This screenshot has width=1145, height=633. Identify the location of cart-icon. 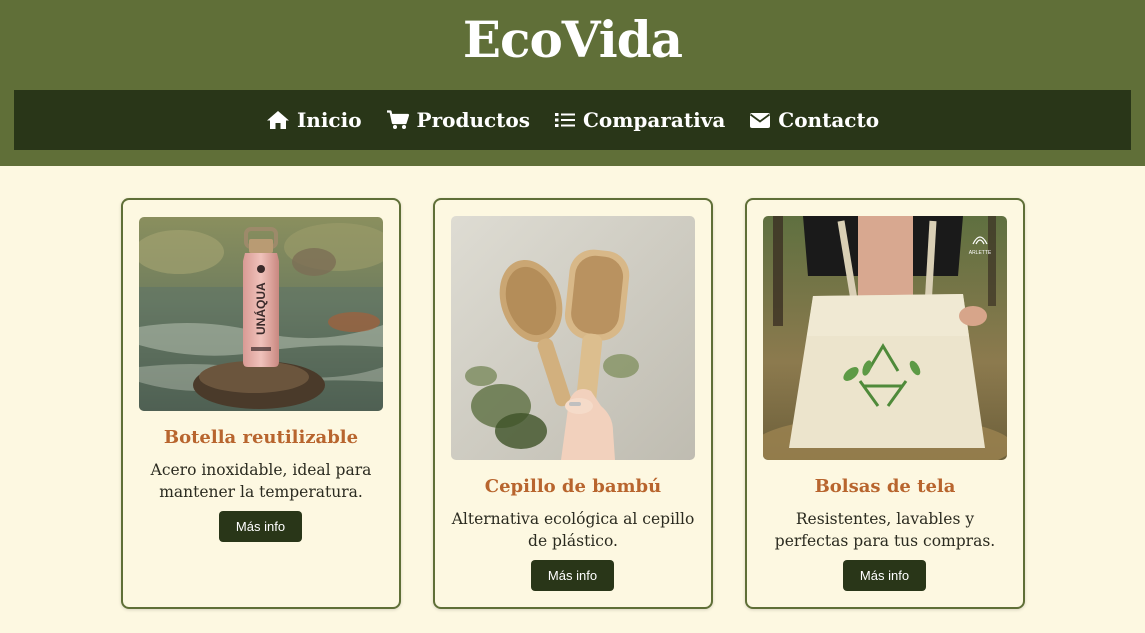
(398, 120).